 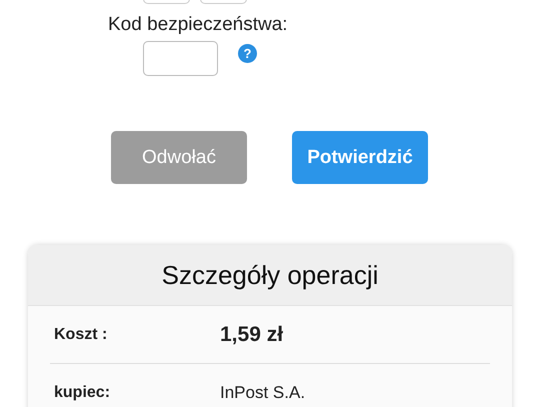 What do you see at coordinates (180, 58) in the screenshot?
I see `security-code-field` at bounding box center [180, 58].